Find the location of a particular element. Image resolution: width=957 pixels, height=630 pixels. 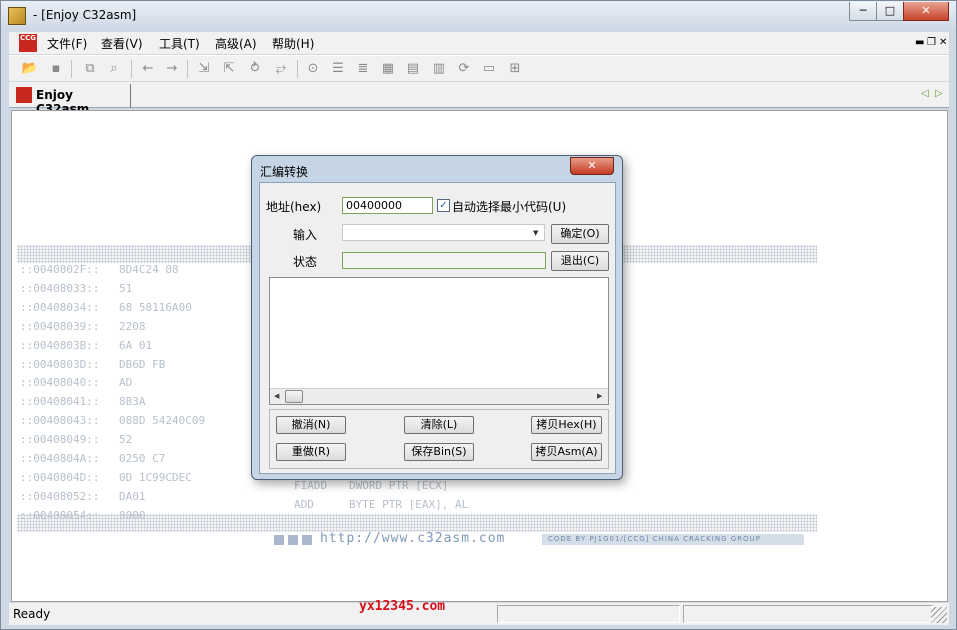

disasm-mnemonic: FIADD is located at coordinates (311, 485).